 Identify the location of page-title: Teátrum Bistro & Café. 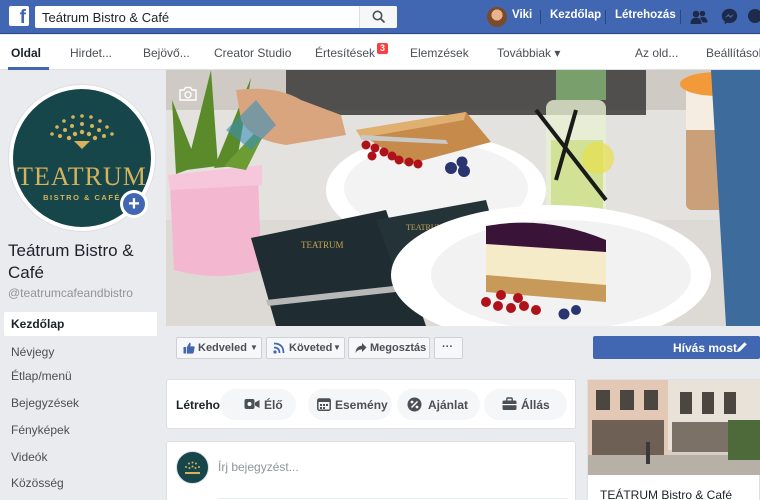
(83, 262).